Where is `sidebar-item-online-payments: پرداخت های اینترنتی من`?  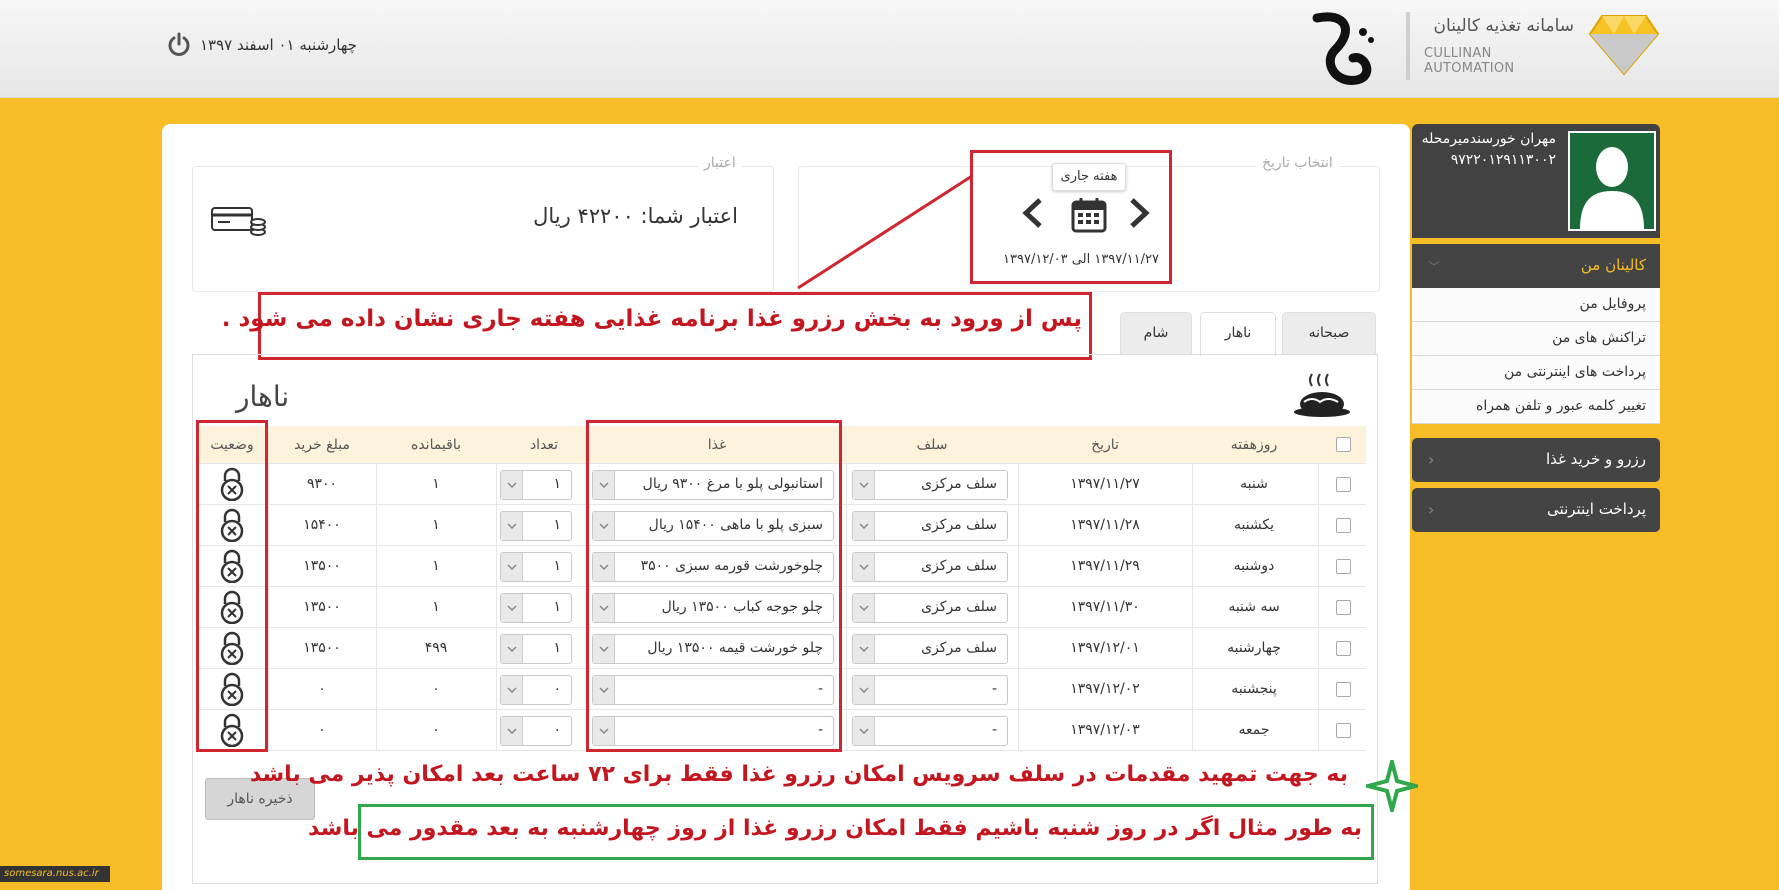
sidebar-item-online-payments: پرداخت های اینترنتی من is located at coordinates (1536, 373).